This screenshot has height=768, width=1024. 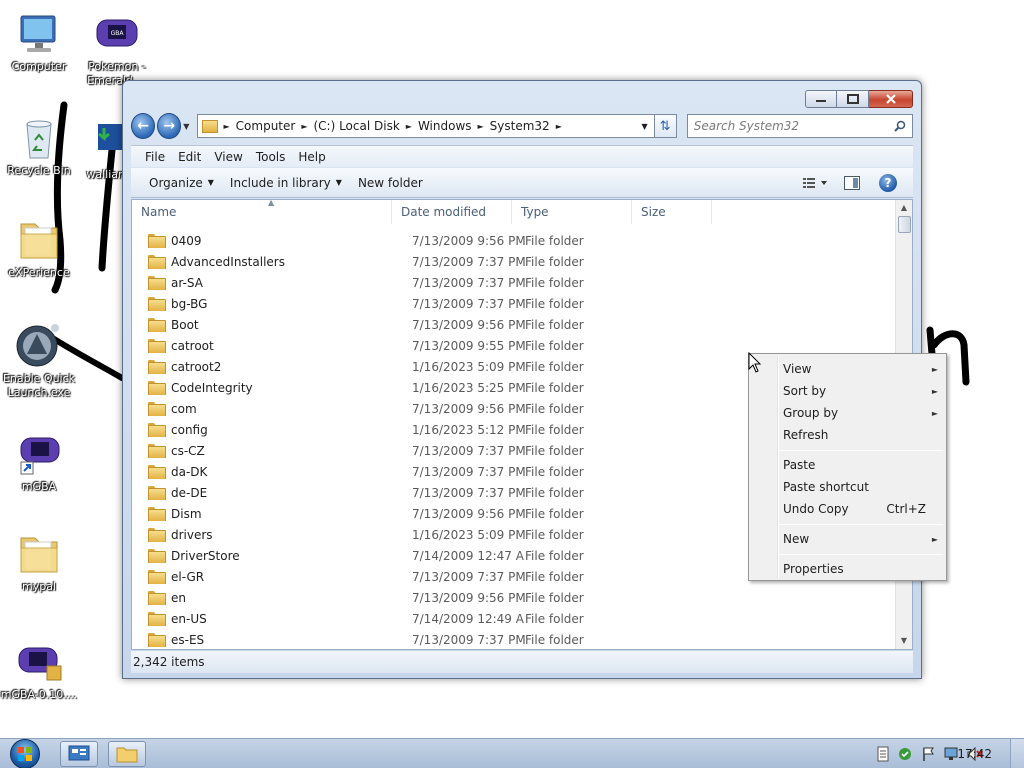 What do you see at coordinates (189, 157) in the screenshot?
I see `menu-edit: Edit` at bounding box center [189, 157].